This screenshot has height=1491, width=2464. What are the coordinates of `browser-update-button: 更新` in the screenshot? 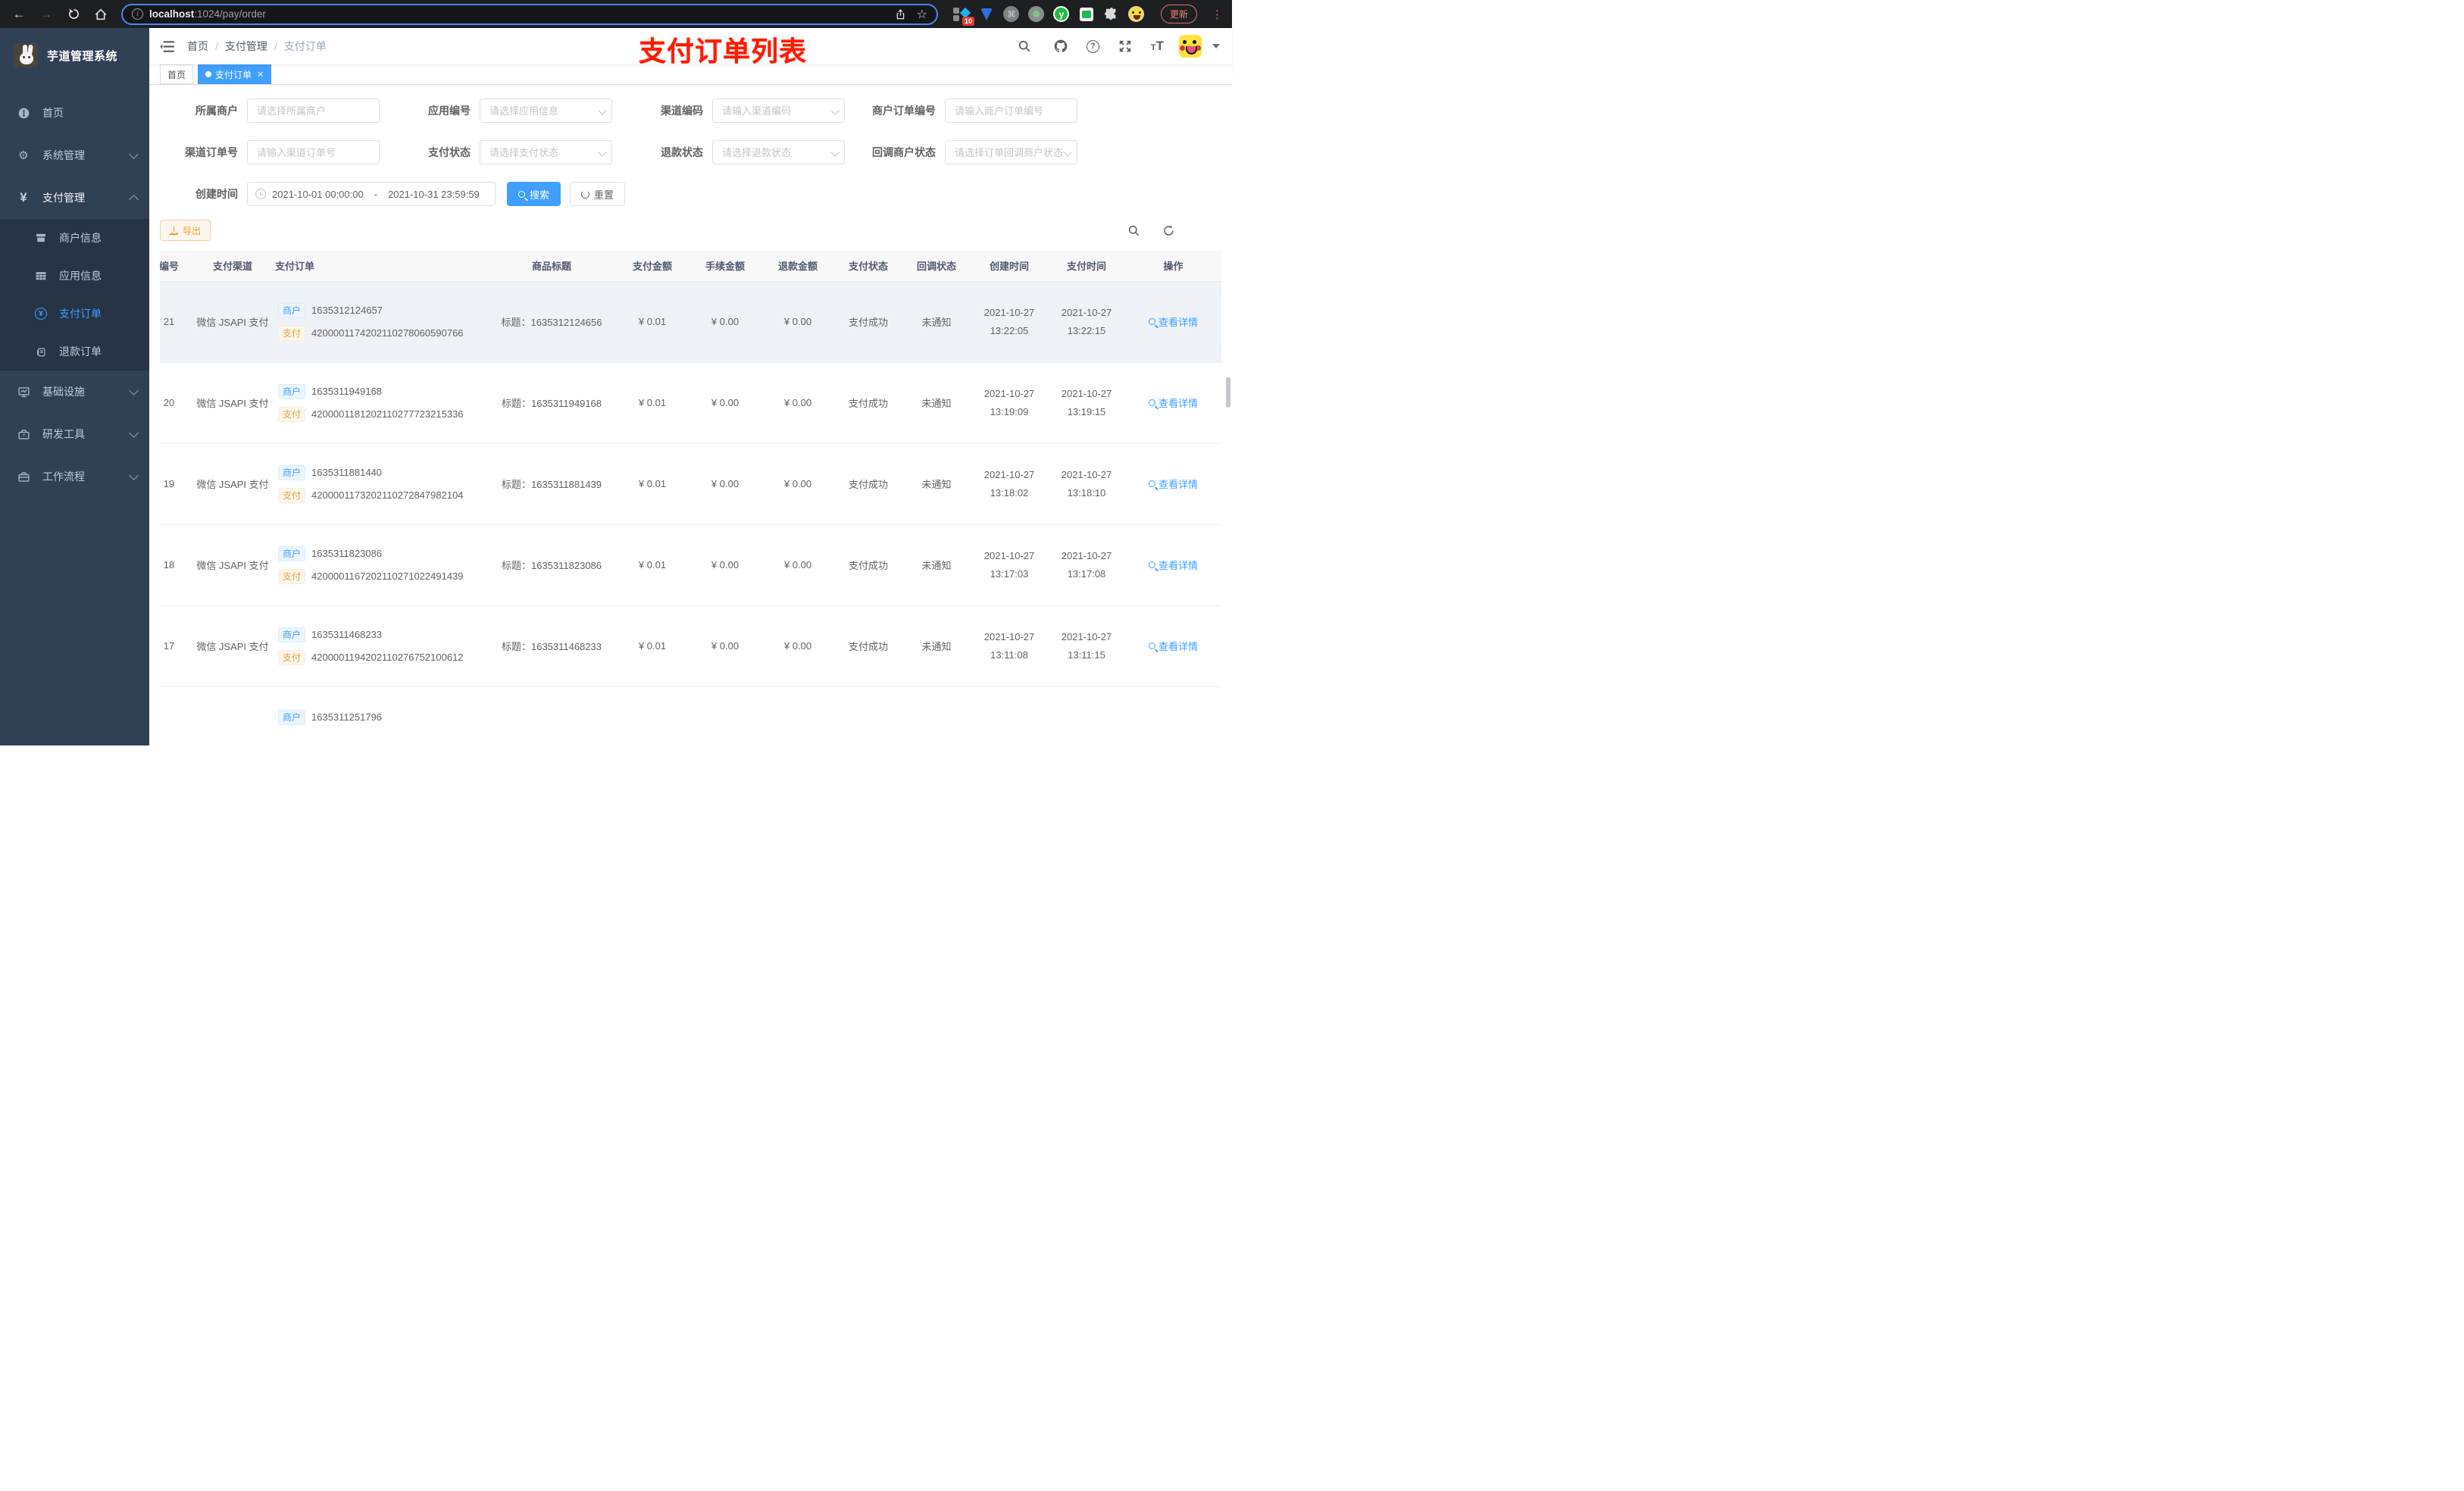 It's located at (1178, 14).